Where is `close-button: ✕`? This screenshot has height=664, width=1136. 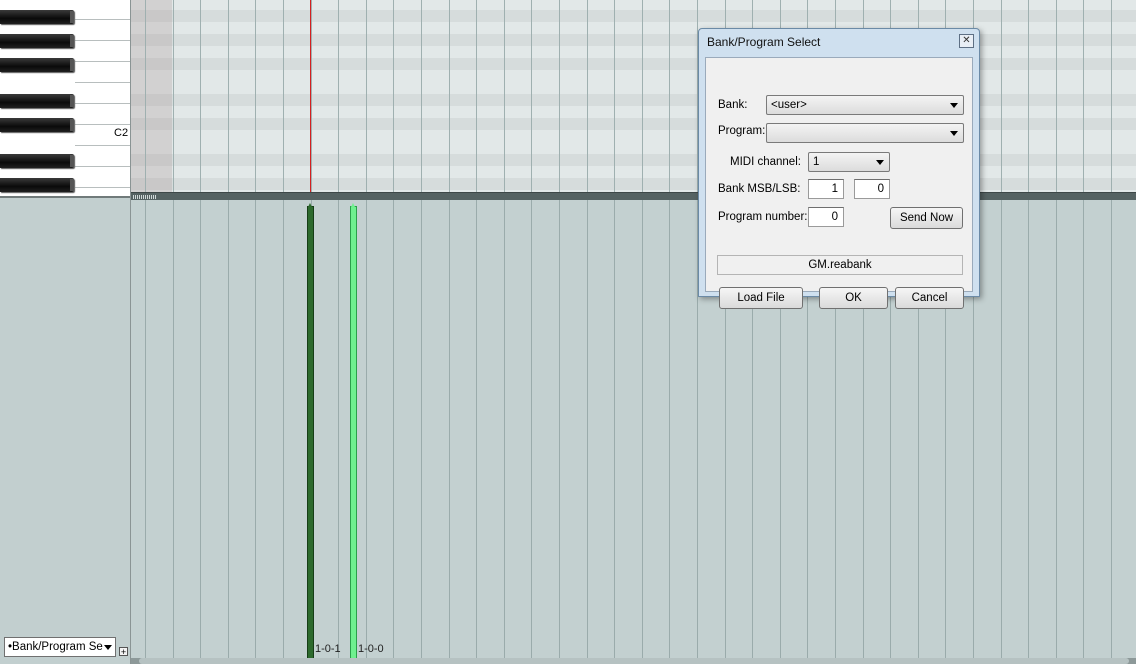 close-button: ✕ is located at coordinates (966, 41).